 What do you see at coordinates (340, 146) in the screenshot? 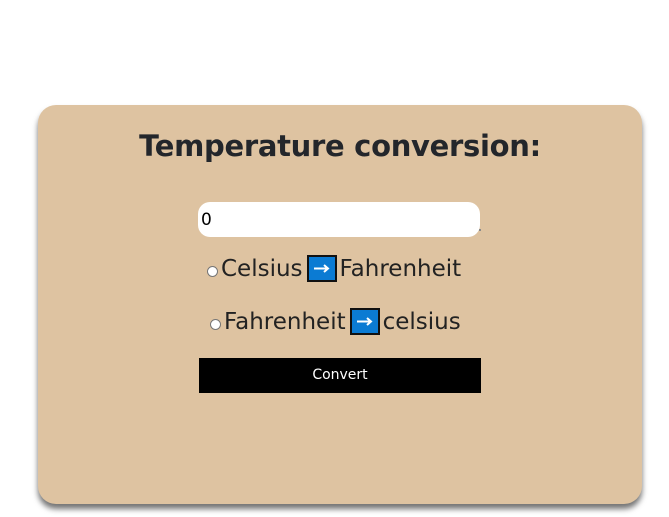
I see `page-title: Temperature conversion:` at bounding box center [340, 146].